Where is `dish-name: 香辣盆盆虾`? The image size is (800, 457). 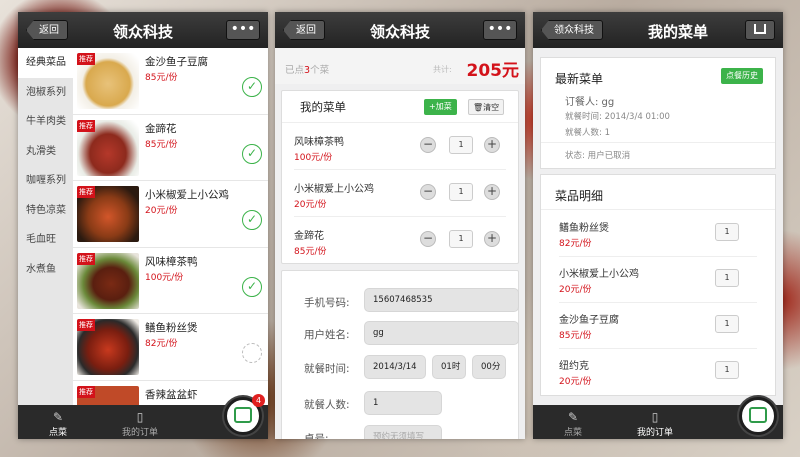
dish-name: 香辣盆盆虾 is located at coordinates (171, 394).